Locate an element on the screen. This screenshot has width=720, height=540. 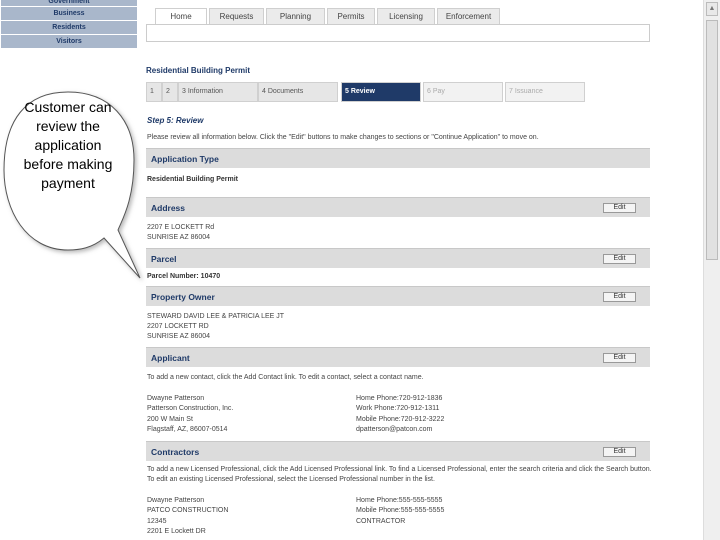
tab-requests: Requests is located at coordinates (236, 16).